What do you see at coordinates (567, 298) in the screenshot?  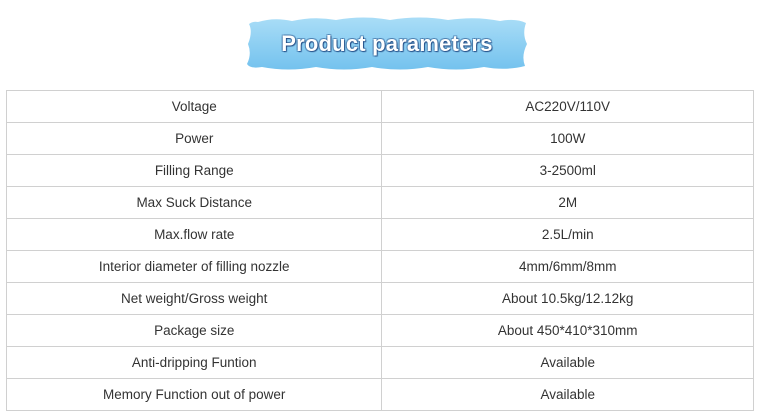 I see `param-value: About 10.5kg/12.12kg` at bounding box center [567, 298].